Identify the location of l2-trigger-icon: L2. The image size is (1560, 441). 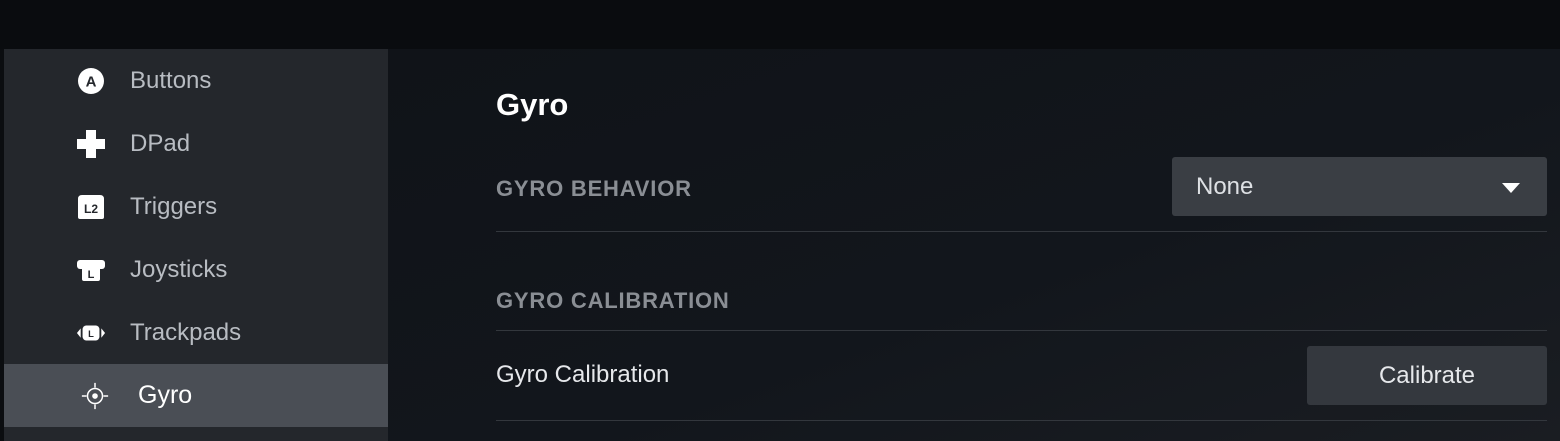
(91, 207).